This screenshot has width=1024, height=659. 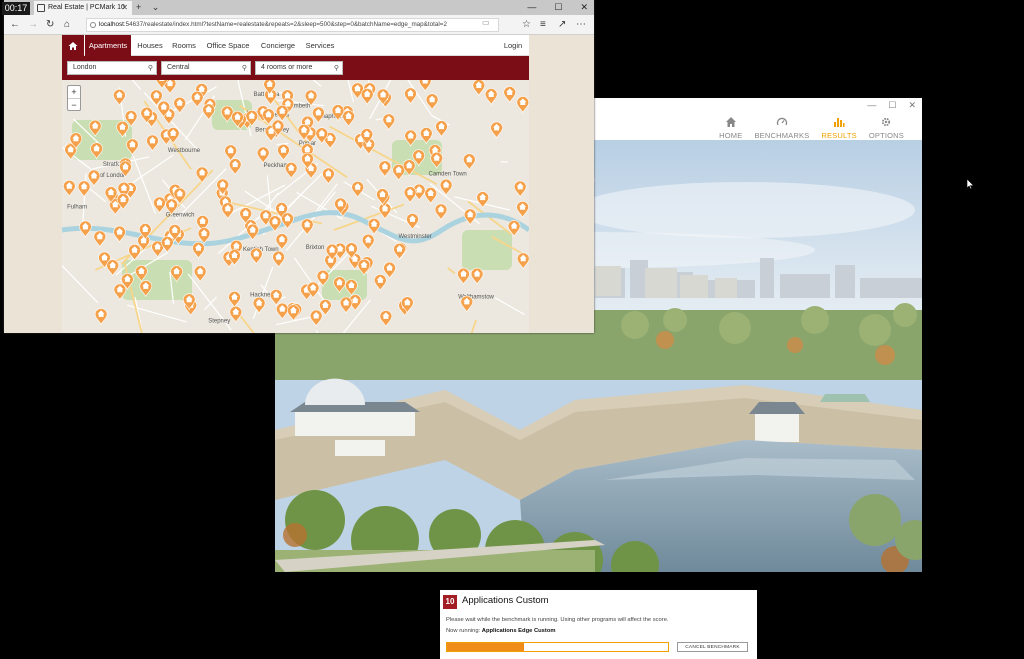 I want to click on zoom-in-button: +, so click(x=74, y=92).